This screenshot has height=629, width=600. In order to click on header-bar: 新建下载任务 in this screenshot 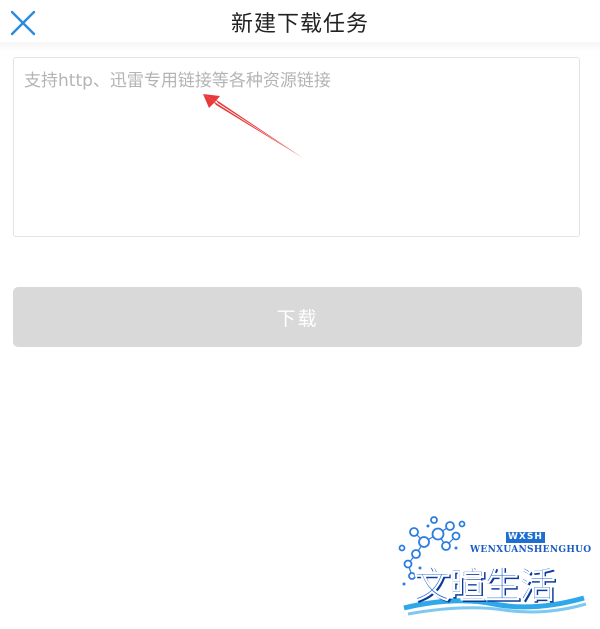, I will do `click(300, 21)`.